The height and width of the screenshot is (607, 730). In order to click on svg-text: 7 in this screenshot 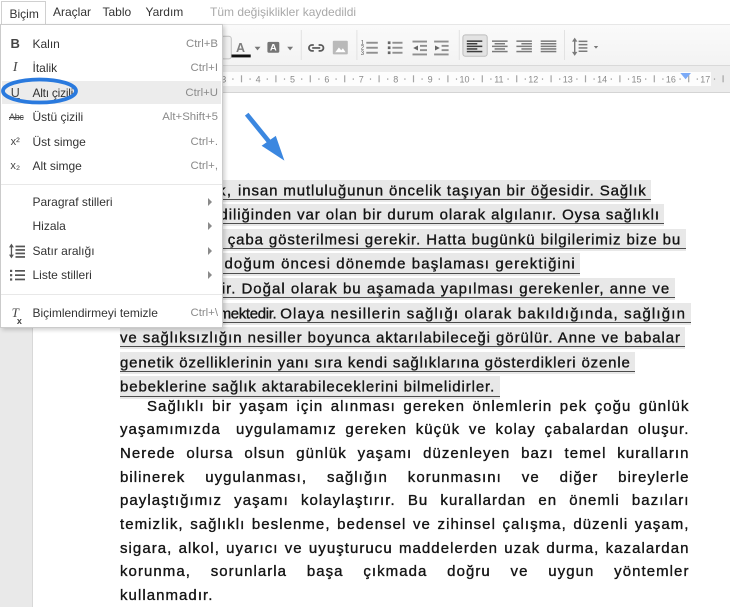, I will do `click(361, 79)`.